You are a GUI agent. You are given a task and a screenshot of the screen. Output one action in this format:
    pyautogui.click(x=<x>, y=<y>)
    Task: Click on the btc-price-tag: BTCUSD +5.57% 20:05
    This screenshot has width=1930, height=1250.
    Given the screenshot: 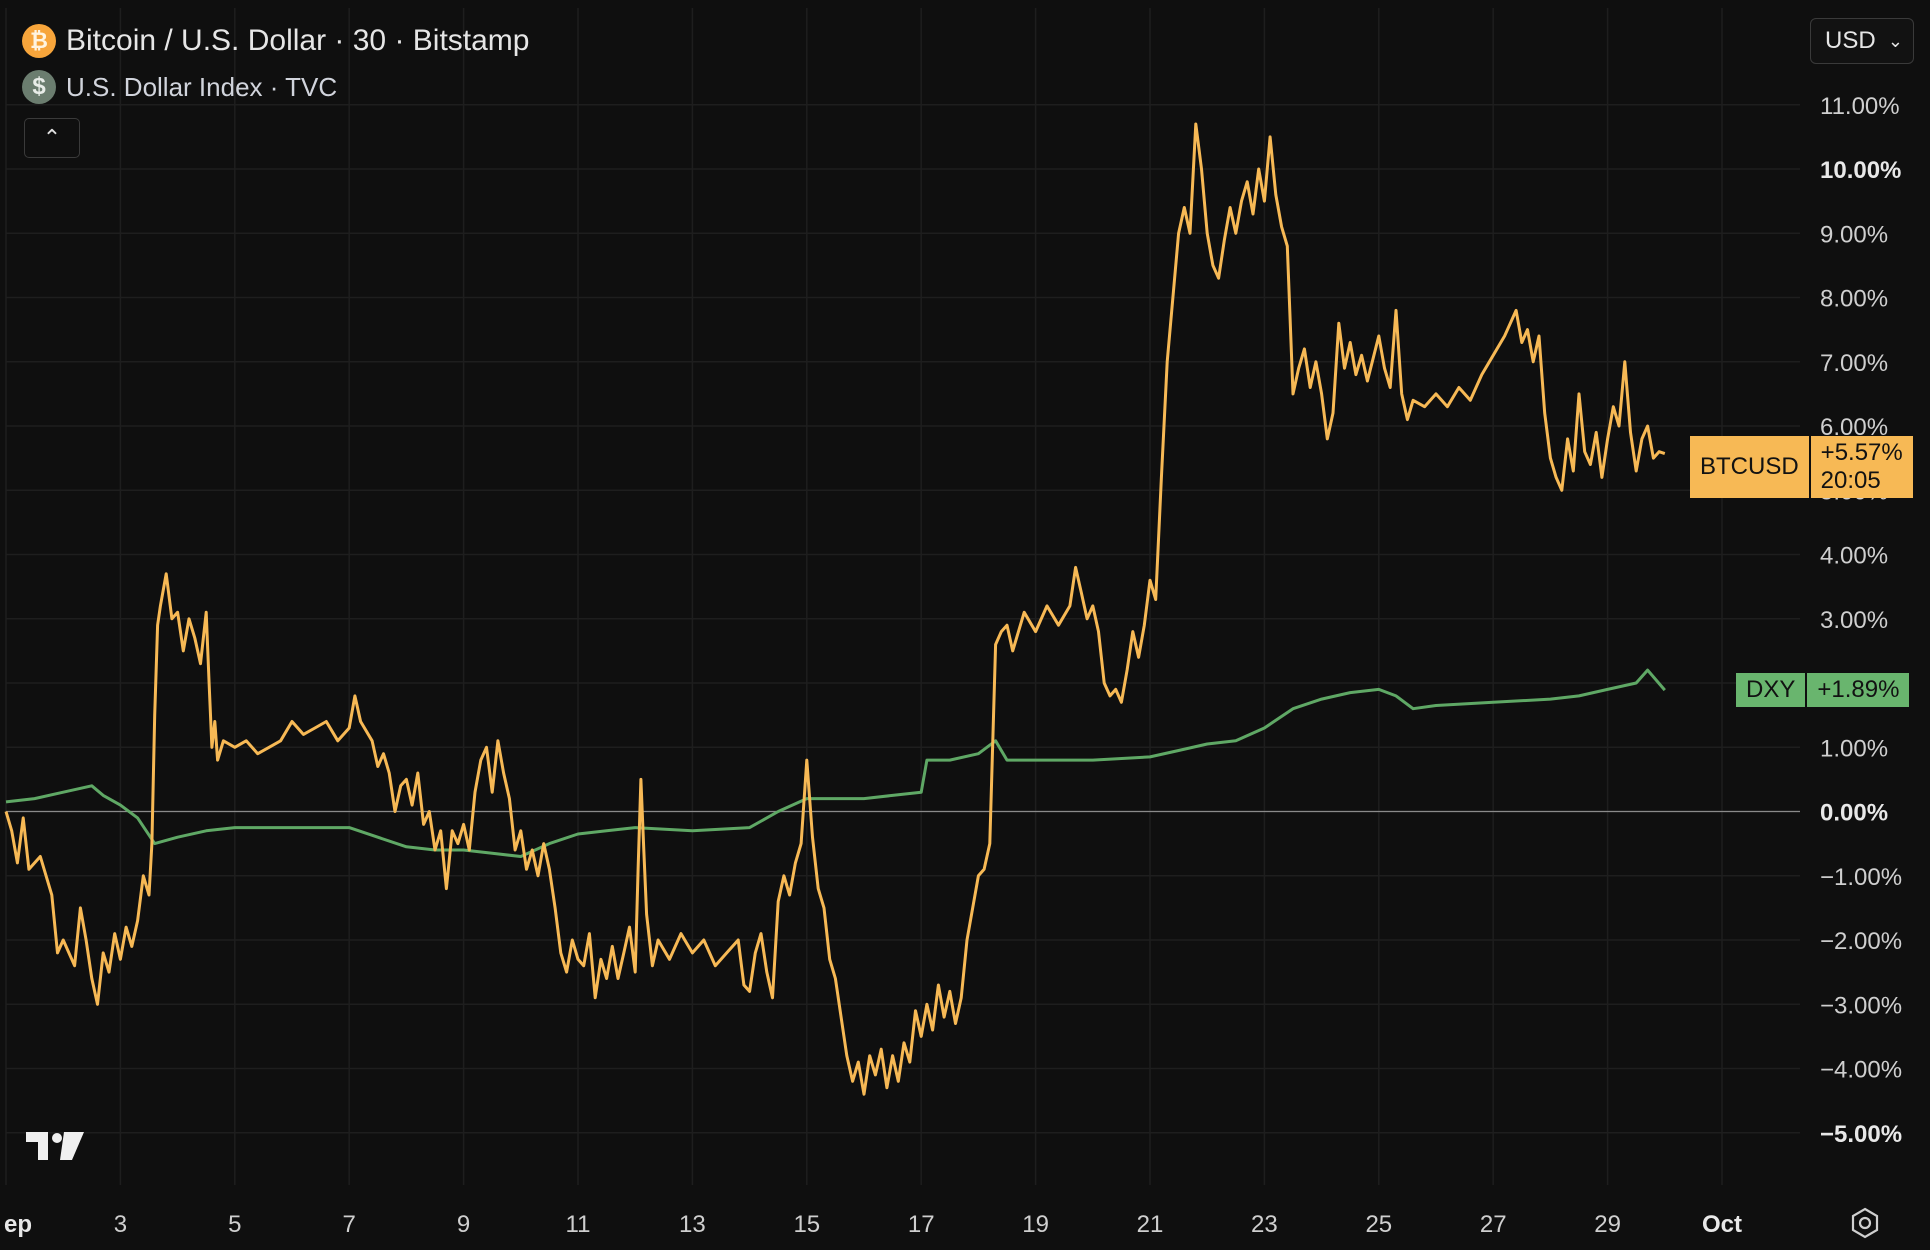 What is the action you would take?
    pyautogui.click(x=1801, y=467)
    